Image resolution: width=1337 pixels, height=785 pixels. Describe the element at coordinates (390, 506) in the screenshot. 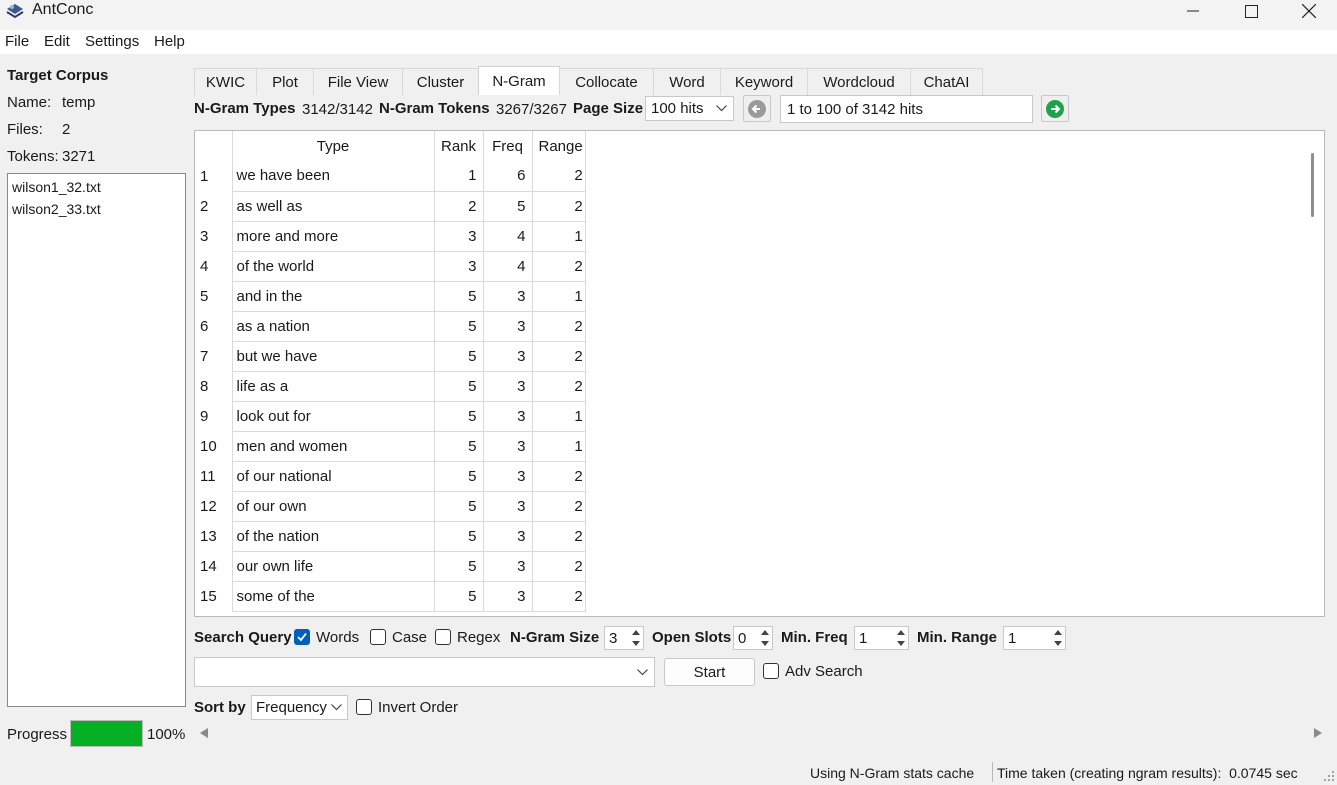

I see `table-row: 12 of our own 5 3 2` at that location.